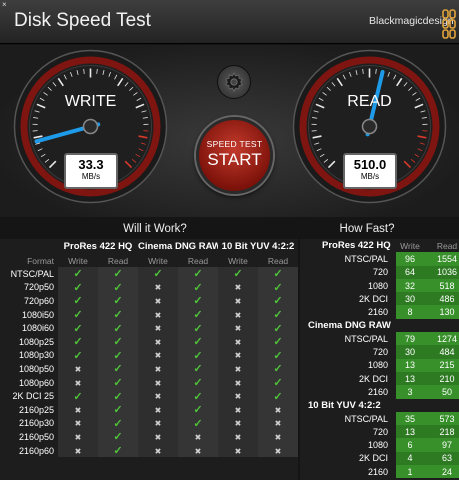  What do you see at coordinates (441, 339) in the screenshot?
I see `fps-read-value: 1274` at bounding box center [441, 339].